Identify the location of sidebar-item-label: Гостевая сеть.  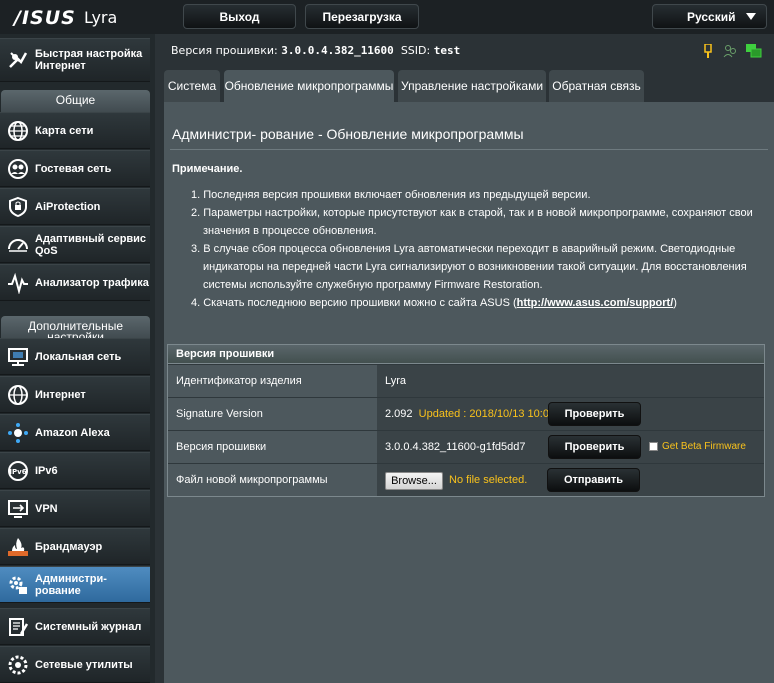
(73, 168).